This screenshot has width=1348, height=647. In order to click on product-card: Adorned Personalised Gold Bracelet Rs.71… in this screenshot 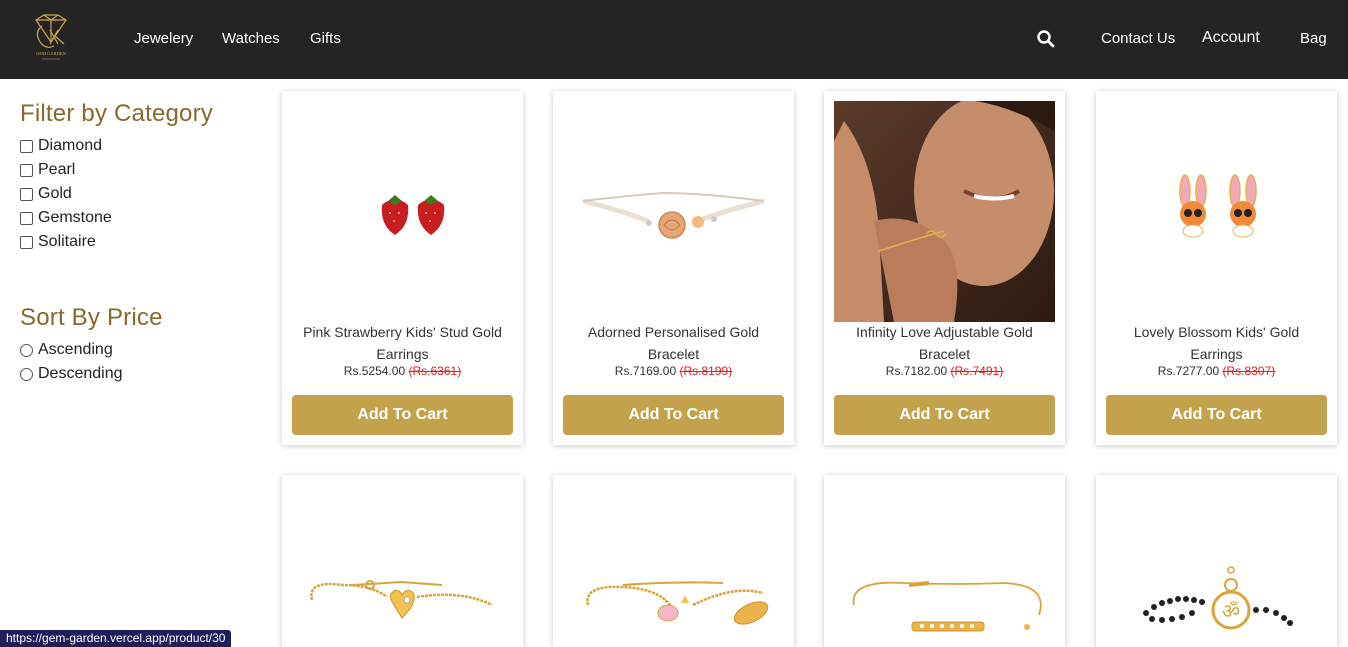, I will do `click(673, 268)`.